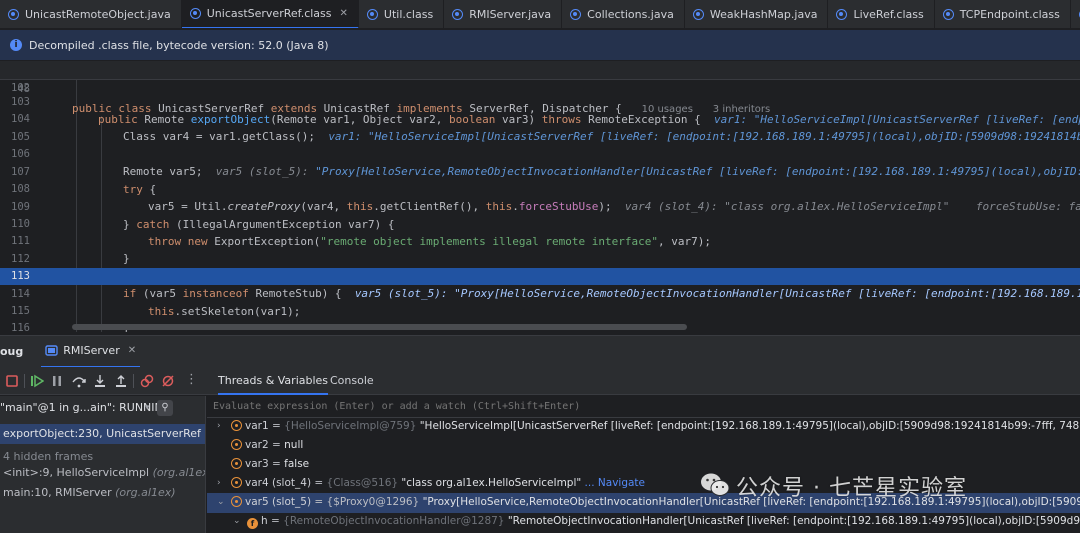  I want to click on stop-icon, so click(12, 381).